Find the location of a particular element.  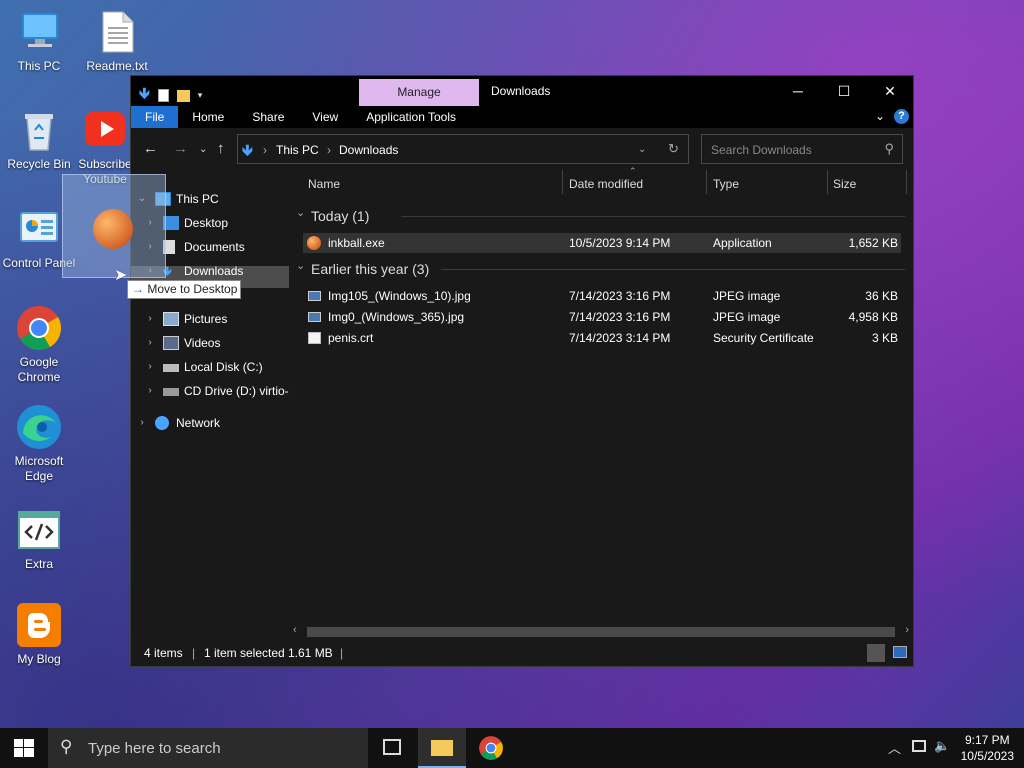

desktop-icon-recycle-bin: Recycle Bin is located at coordinates (39, 139).